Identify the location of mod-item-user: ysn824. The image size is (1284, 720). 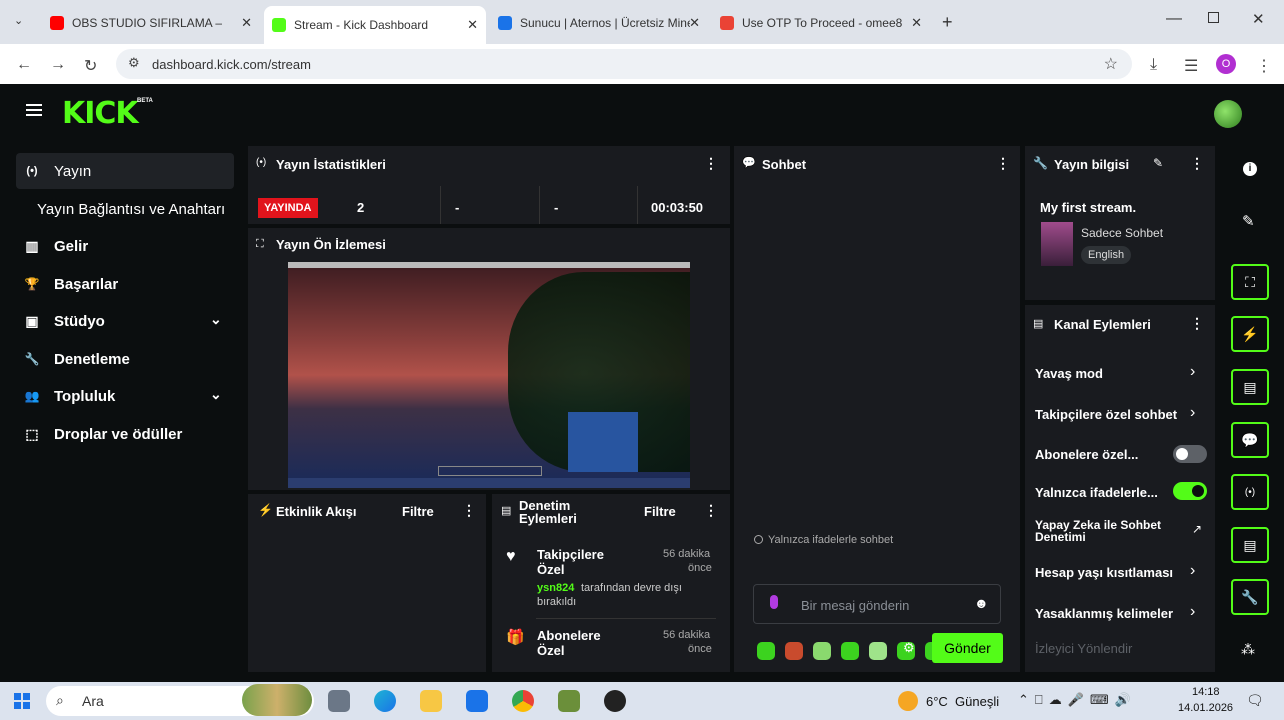
(555, 588).